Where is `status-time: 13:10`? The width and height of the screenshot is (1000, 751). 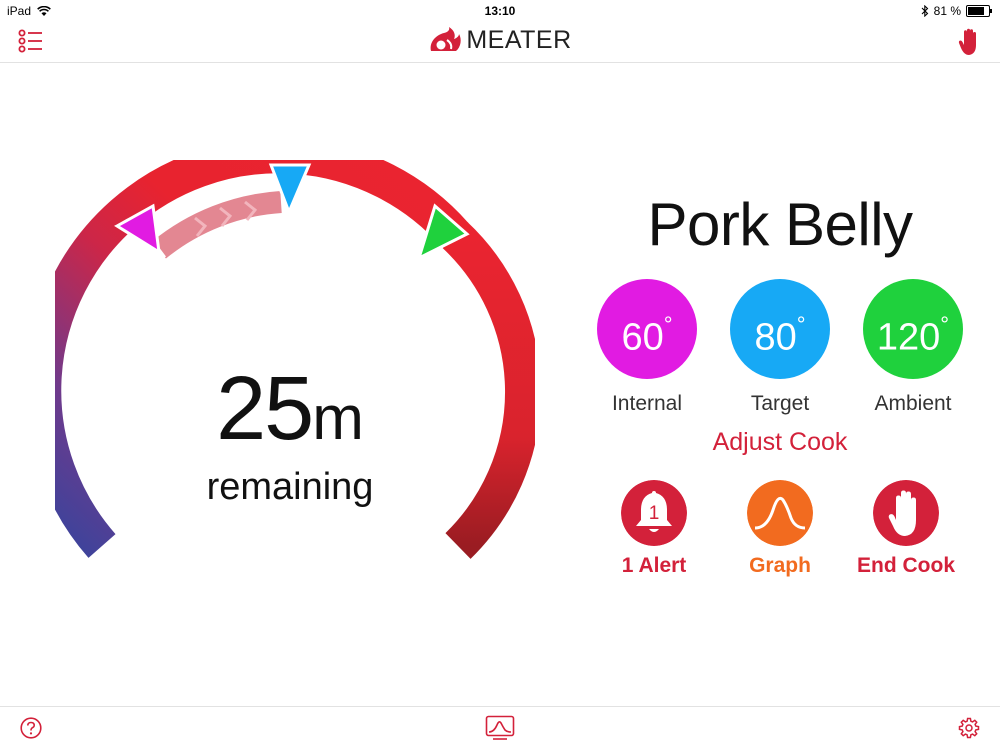 status-time: 13:10 is located at coordinates (500, 11).